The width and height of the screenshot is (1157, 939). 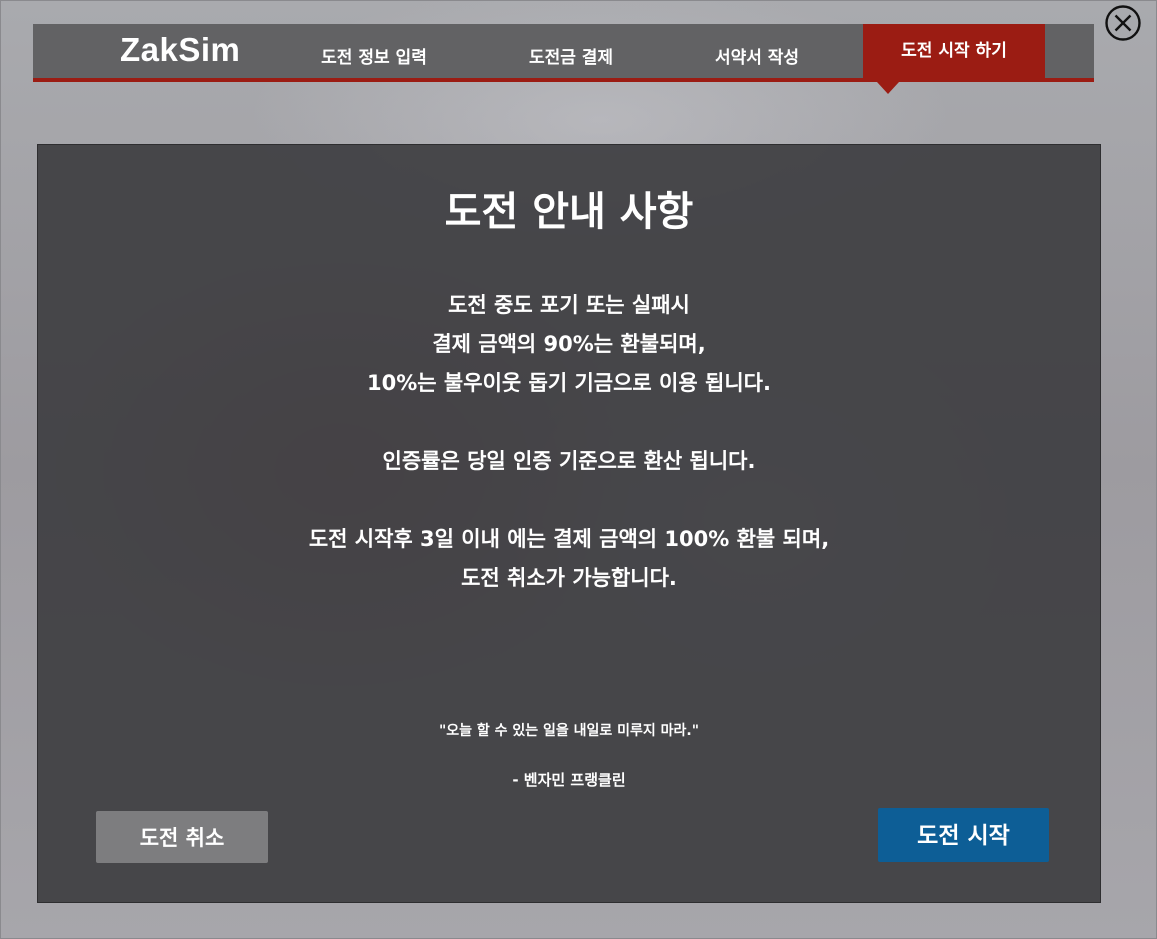 What do you see at coordinates (569, 731) in the screenshot?
I see `quote-text: "오늘 할 수 있는 일을 내일로 미루지 마라."` at bounding box center [569, 731].